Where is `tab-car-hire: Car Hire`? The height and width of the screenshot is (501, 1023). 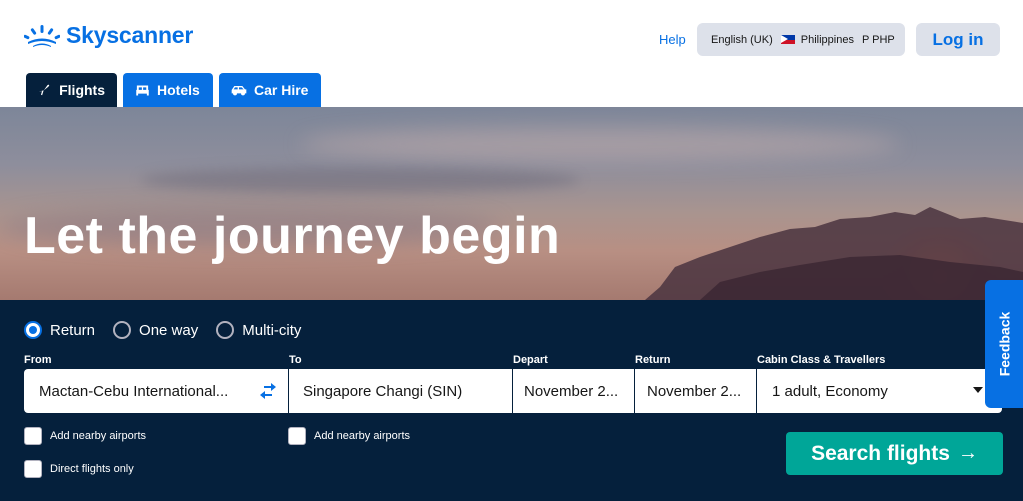
tab-car-hire: Car Hire is located at coordinates (270, 90).